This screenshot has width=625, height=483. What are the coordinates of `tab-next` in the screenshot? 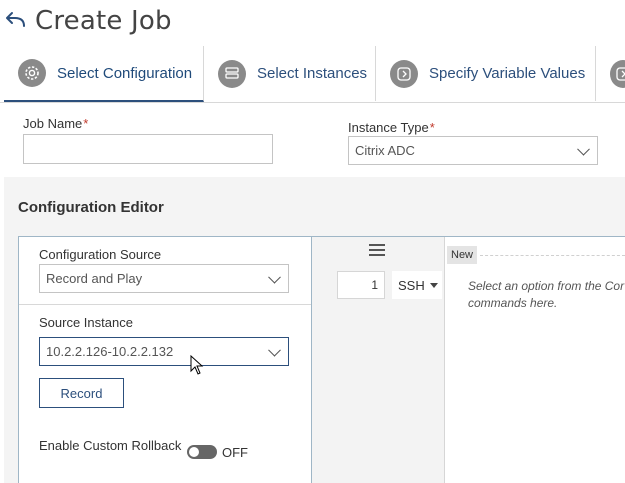 It's located at (610, 73).